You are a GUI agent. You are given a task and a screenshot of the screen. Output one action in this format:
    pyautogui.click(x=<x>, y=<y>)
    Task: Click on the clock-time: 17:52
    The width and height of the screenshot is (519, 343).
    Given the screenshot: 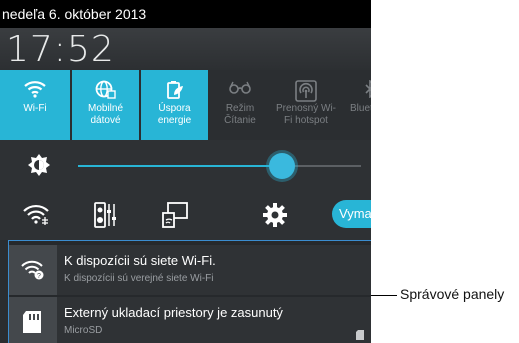 What is the action you would take?
    pyautogui.click(x=60, y=49)
    